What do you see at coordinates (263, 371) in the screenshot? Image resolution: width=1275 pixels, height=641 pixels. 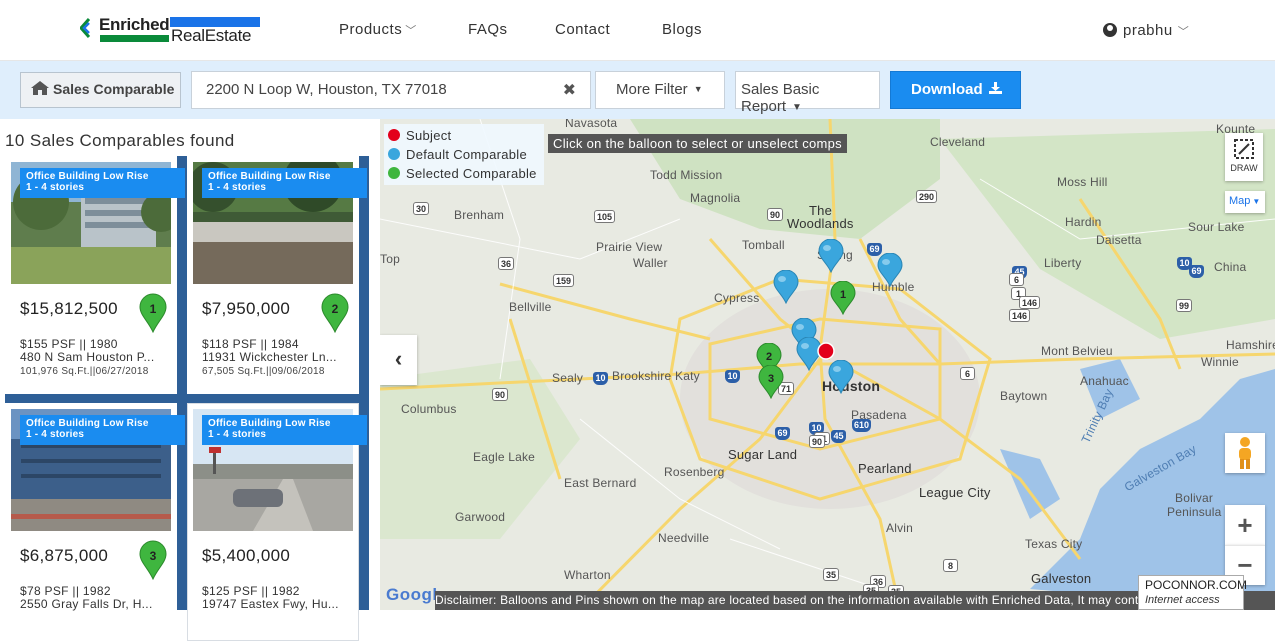 I see `sqft-sale-date: 67,505 Sq.Ft.||09/06/2018` at bounding box center [263, 371].